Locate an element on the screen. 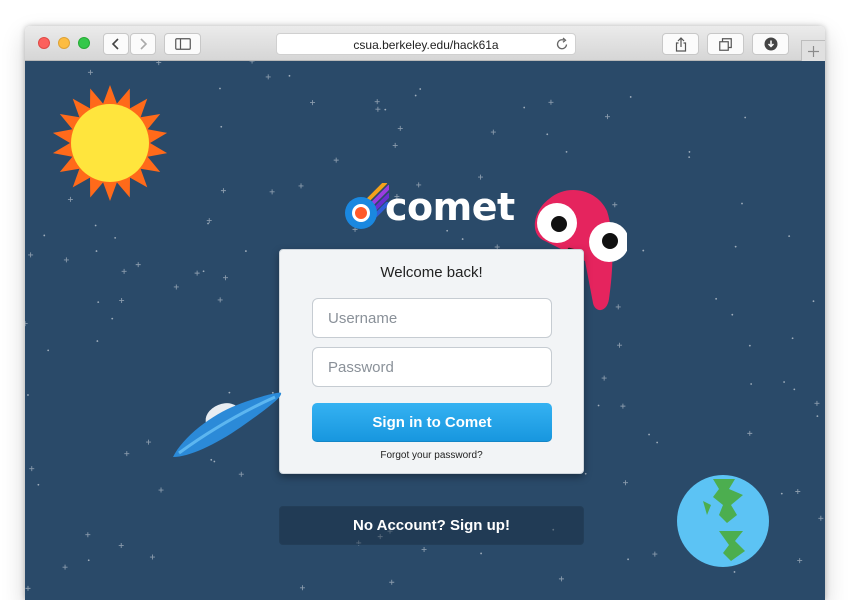  sign-in-button: Sign in to Comet is located at coordinates (432, 422).